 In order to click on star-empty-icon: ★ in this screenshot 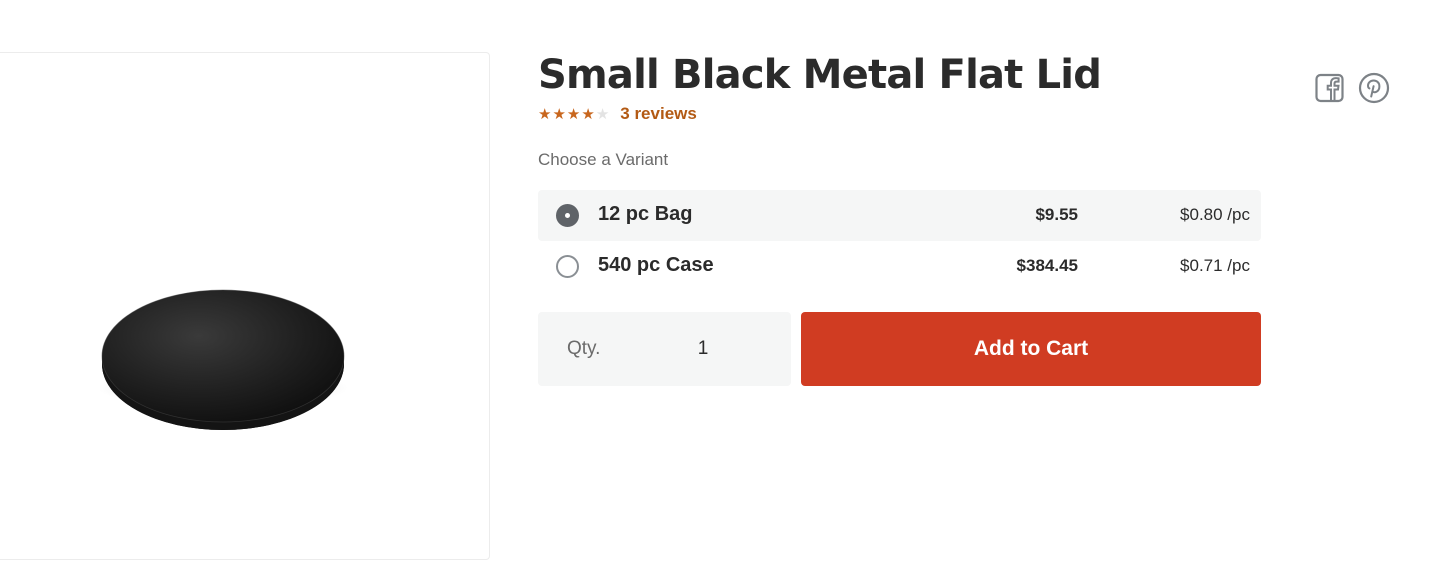, I will do `click(602, 114)`.